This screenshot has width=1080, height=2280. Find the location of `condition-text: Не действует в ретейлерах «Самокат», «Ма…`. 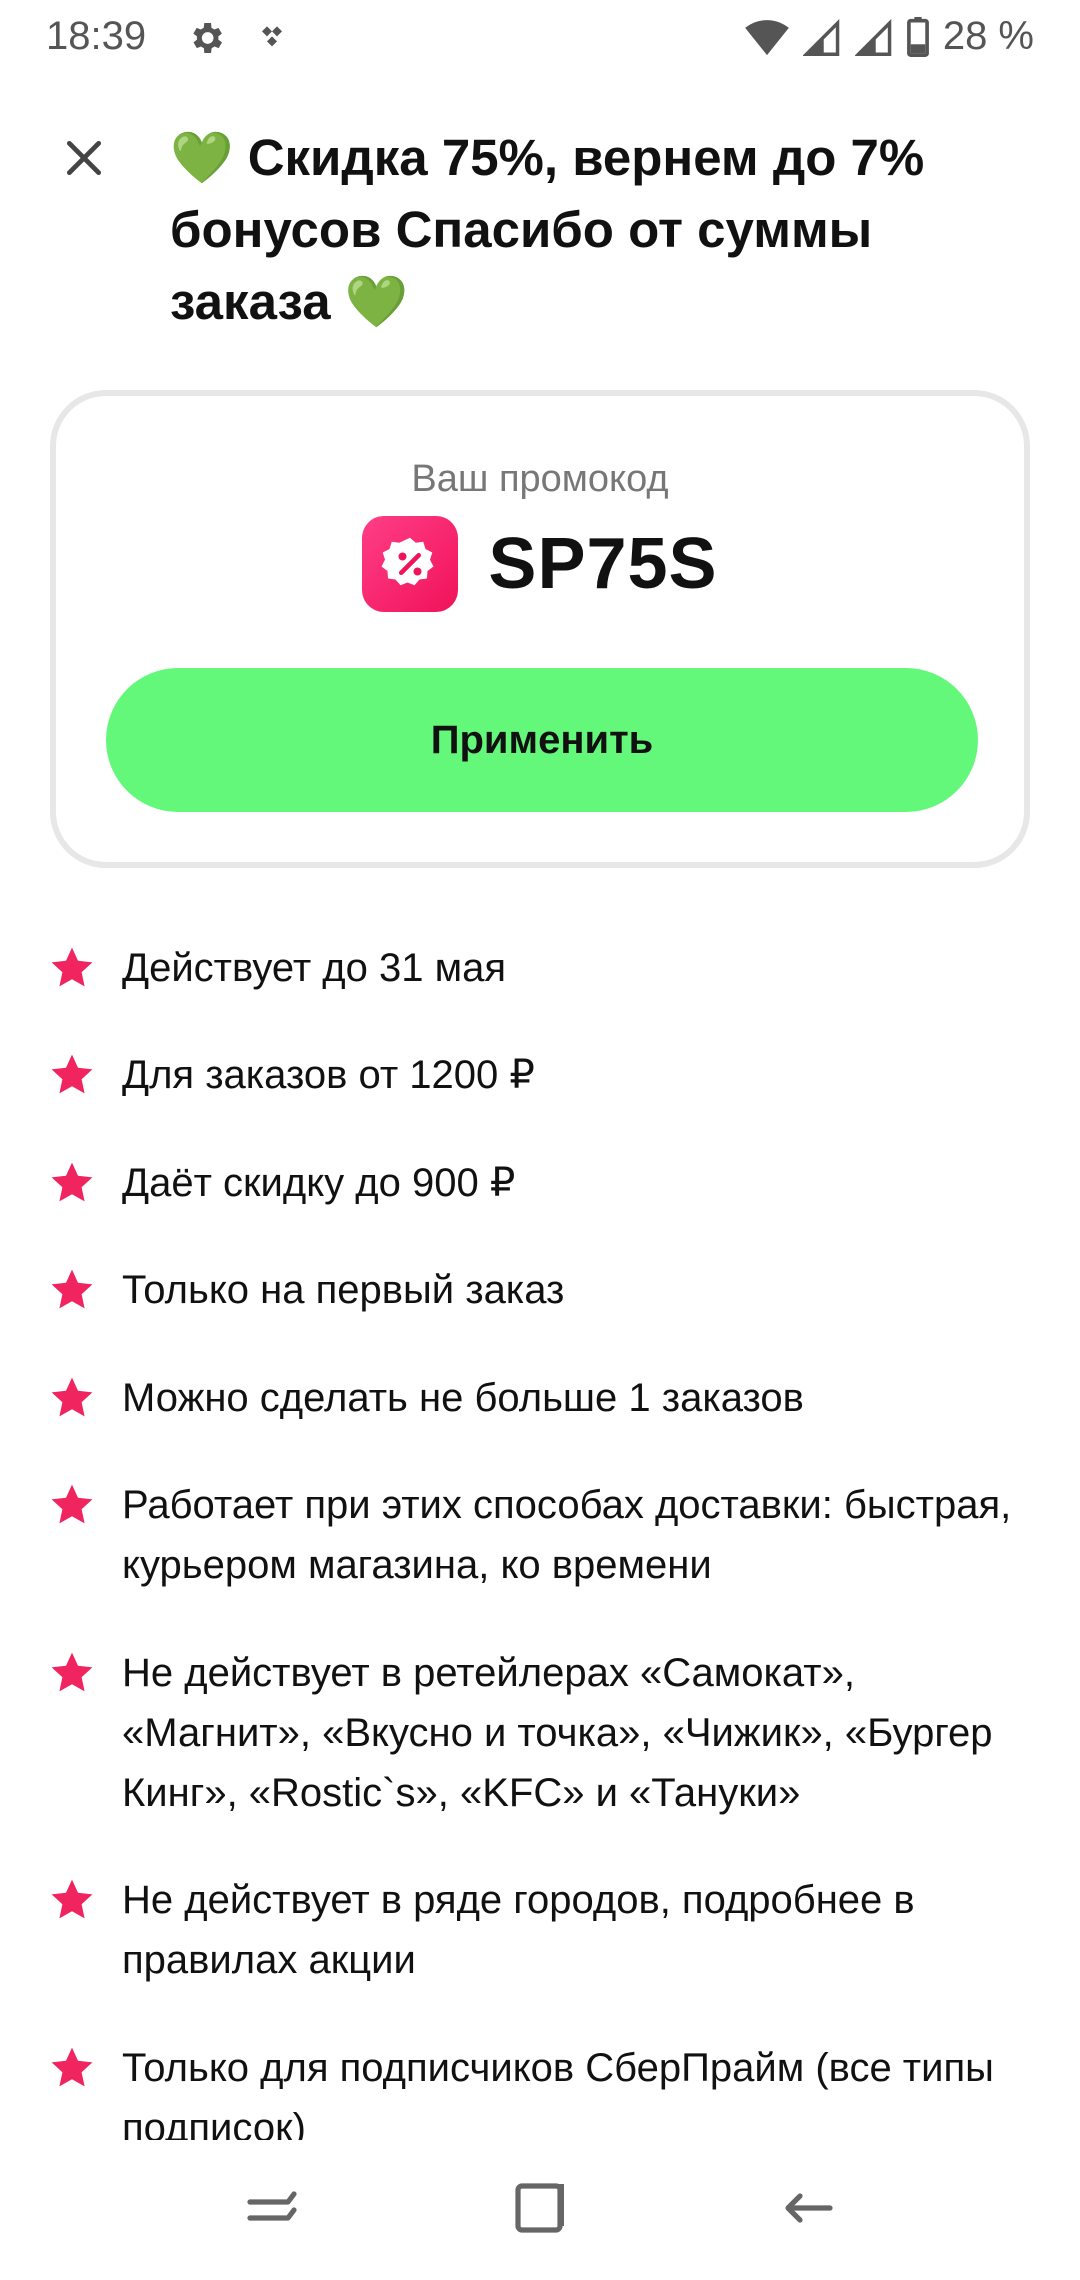

condition-text: Не действует в ретейлерах «Самокат», «Ма… is located at coordinates (557, 1733).